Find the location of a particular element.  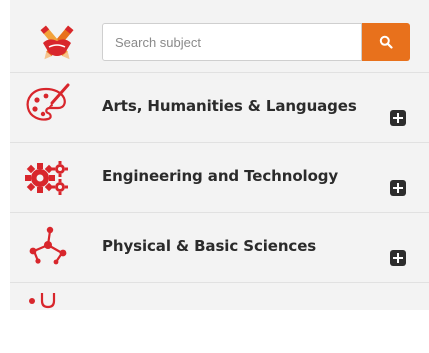

category-label: Physical & Basic Sciences is located at coordinates (209, 246).